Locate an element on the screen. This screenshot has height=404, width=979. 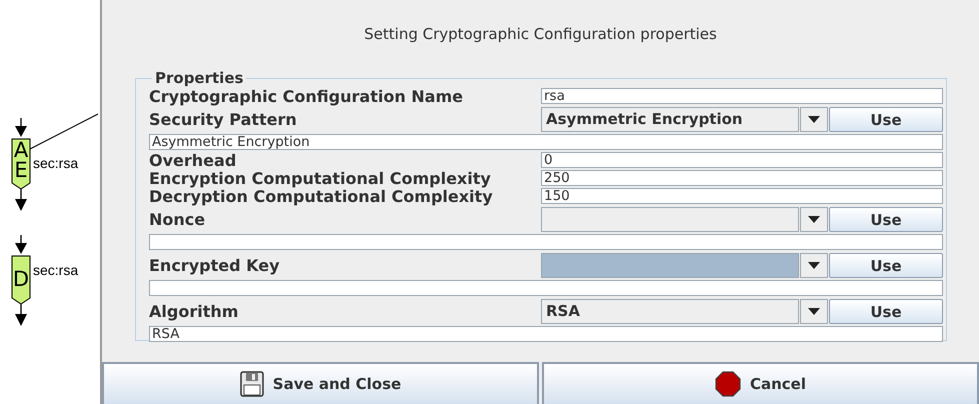
dialog-title: Setting Cryptographic Configuration properties is located at coordinates (540, 34).